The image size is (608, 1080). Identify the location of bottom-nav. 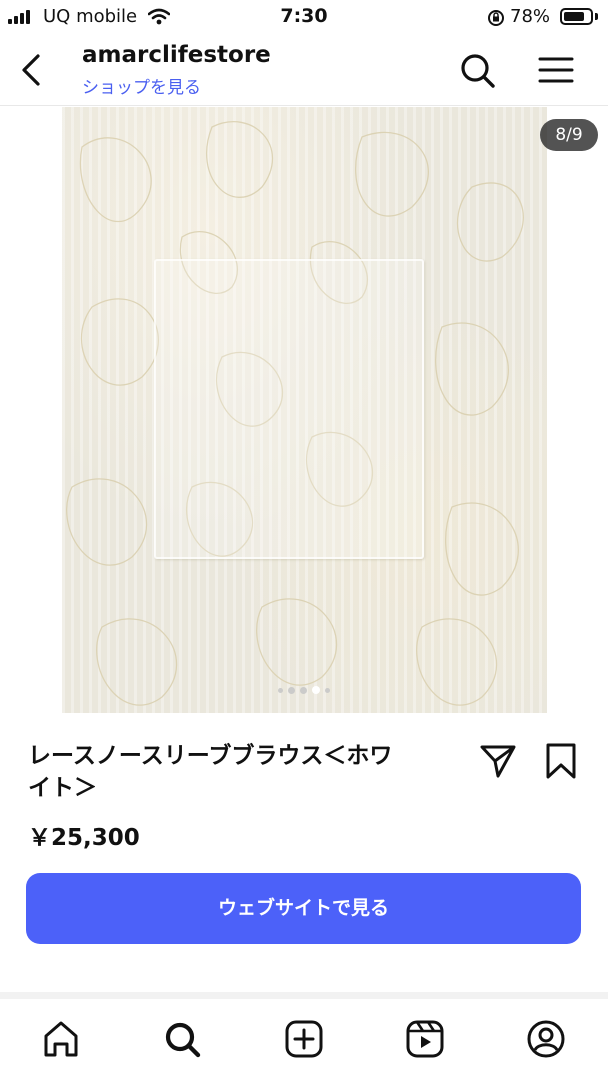
(304, 1039).